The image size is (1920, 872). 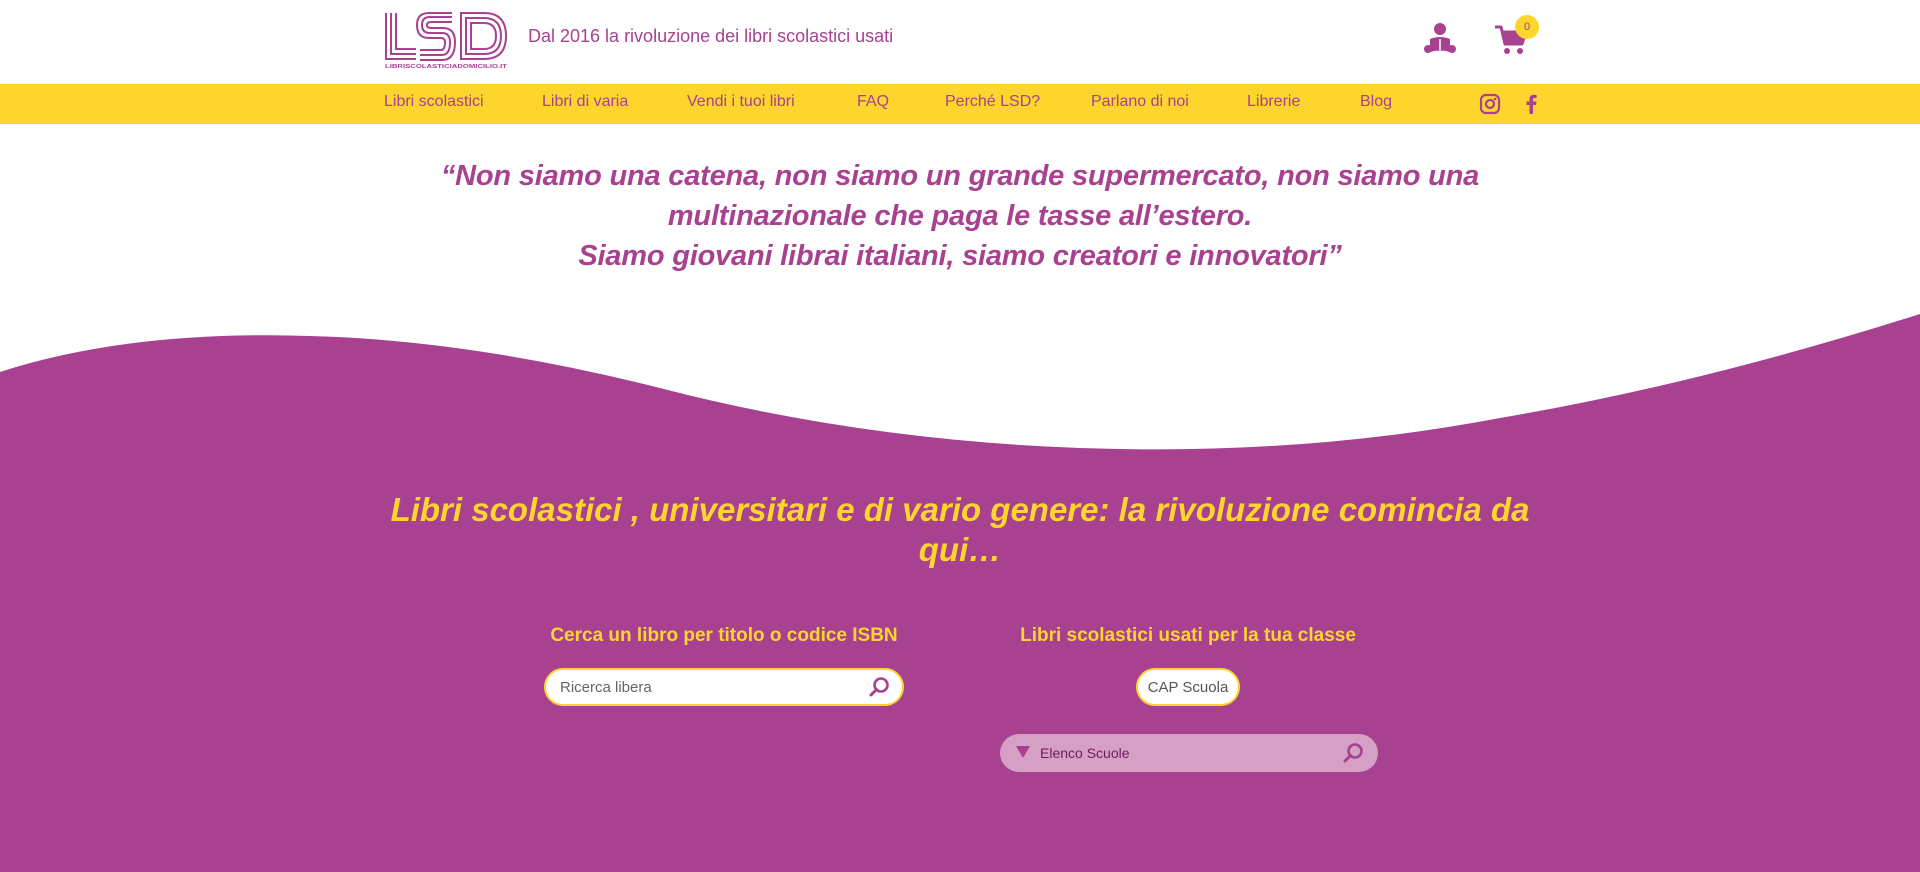 What do you see at coordinates (1353, 753) in the screenshot?
I see `school-search-icon` at bounding box center [1353, 753].